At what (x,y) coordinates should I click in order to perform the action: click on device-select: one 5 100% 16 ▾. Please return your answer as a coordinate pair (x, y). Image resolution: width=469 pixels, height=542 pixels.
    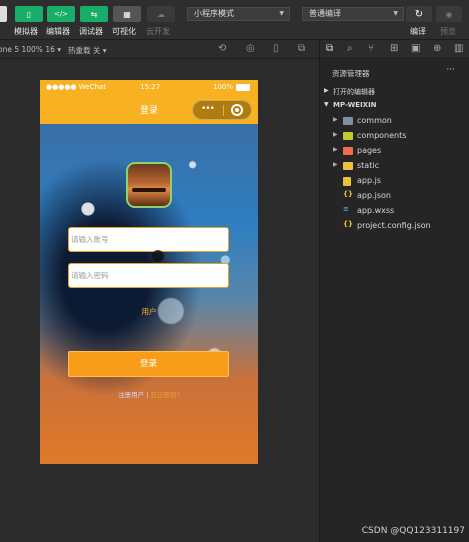
    Looking at the image, I should click on (30, 49).